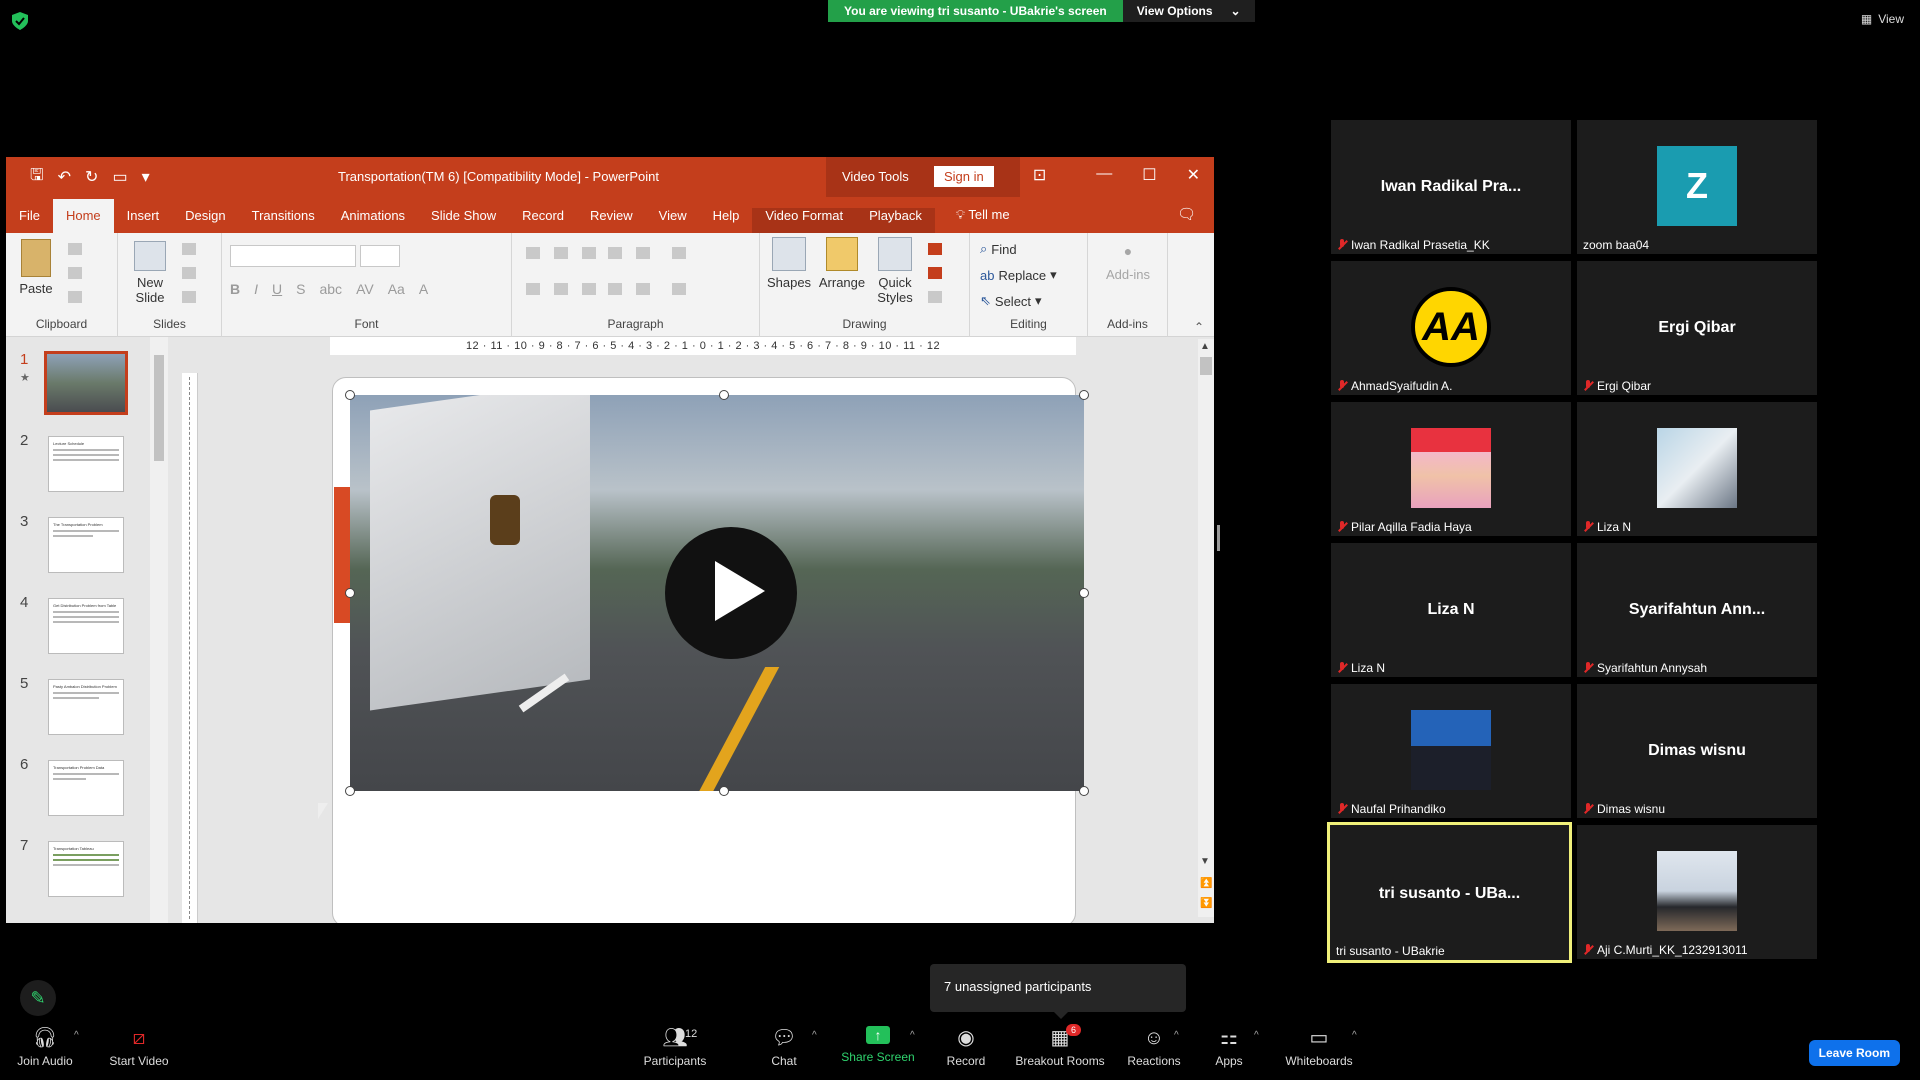 This screenshot has width=1920, height=1080. Describe the element at coordinates (679, 289) in the screenshot. I see `smartart-icon` at that location.